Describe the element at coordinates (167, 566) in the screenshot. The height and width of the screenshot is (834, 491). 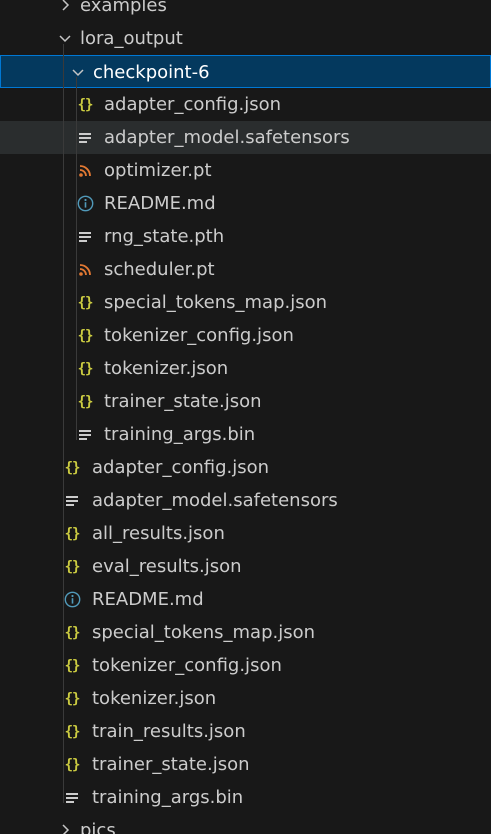
I see `file-label: eval_results.json` at that location.